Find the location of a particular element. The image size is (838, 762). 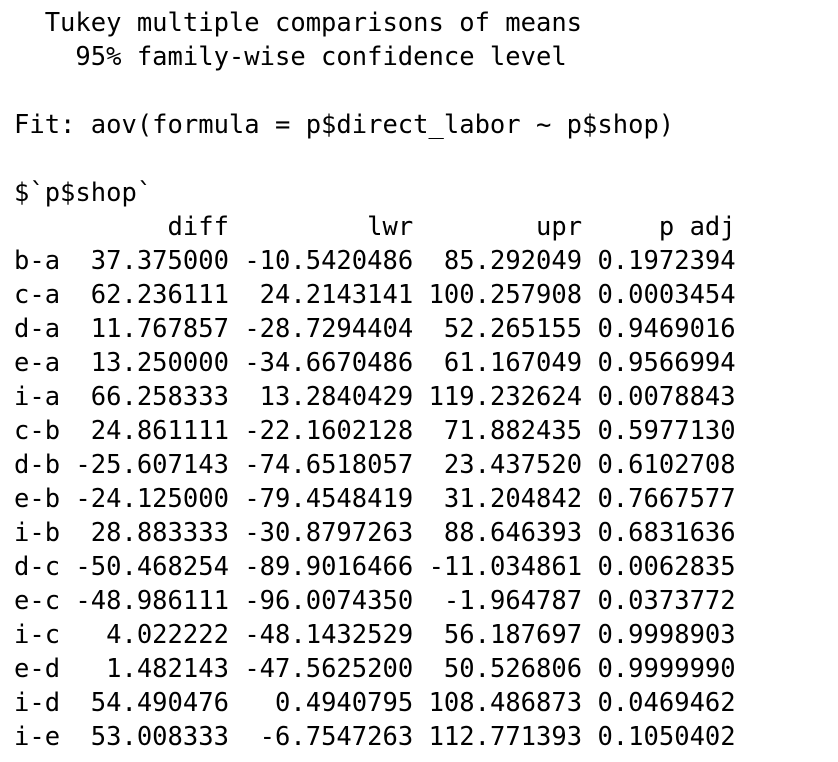

table-cell-lwr: -48.1432529 is located at coordinates (329, 635).